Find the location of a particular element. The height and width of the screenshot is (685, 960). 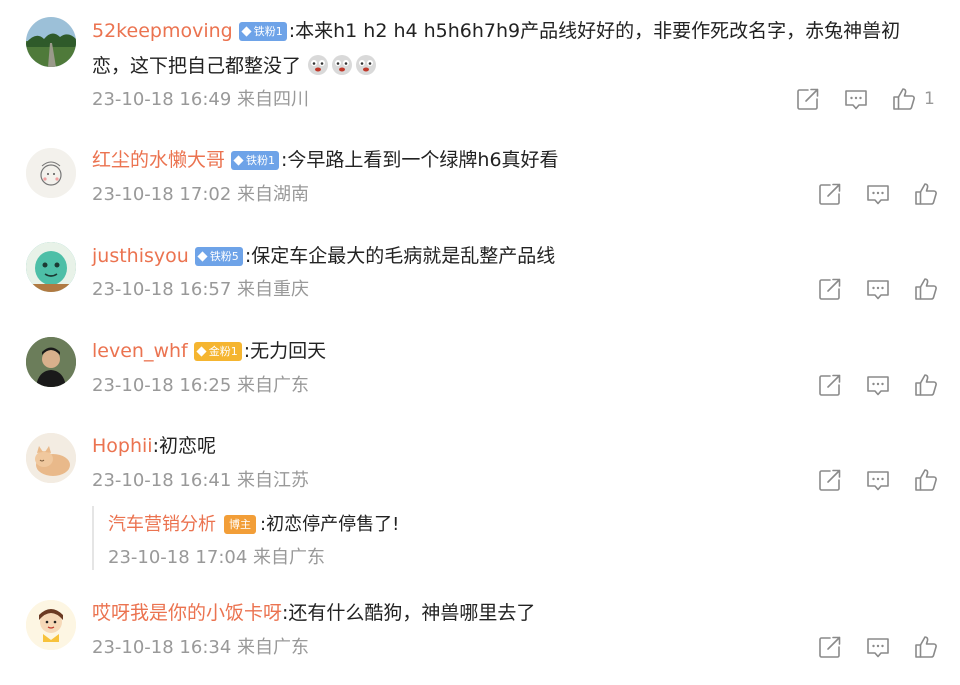

comment-text-continued: 恋，这下把自己都整没了 is located at coordinates (197, 66).